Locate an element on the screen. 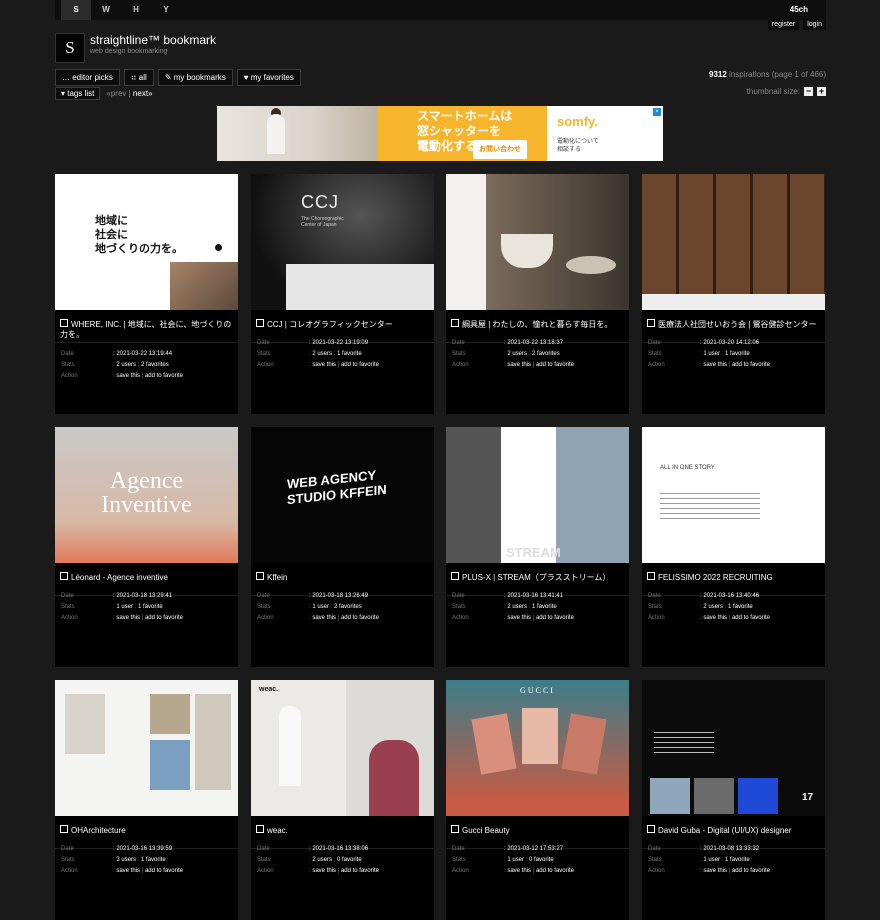 The width and height of the screenshot is (880, 920). card-title: Kffein is located at coordinates (344, 577).